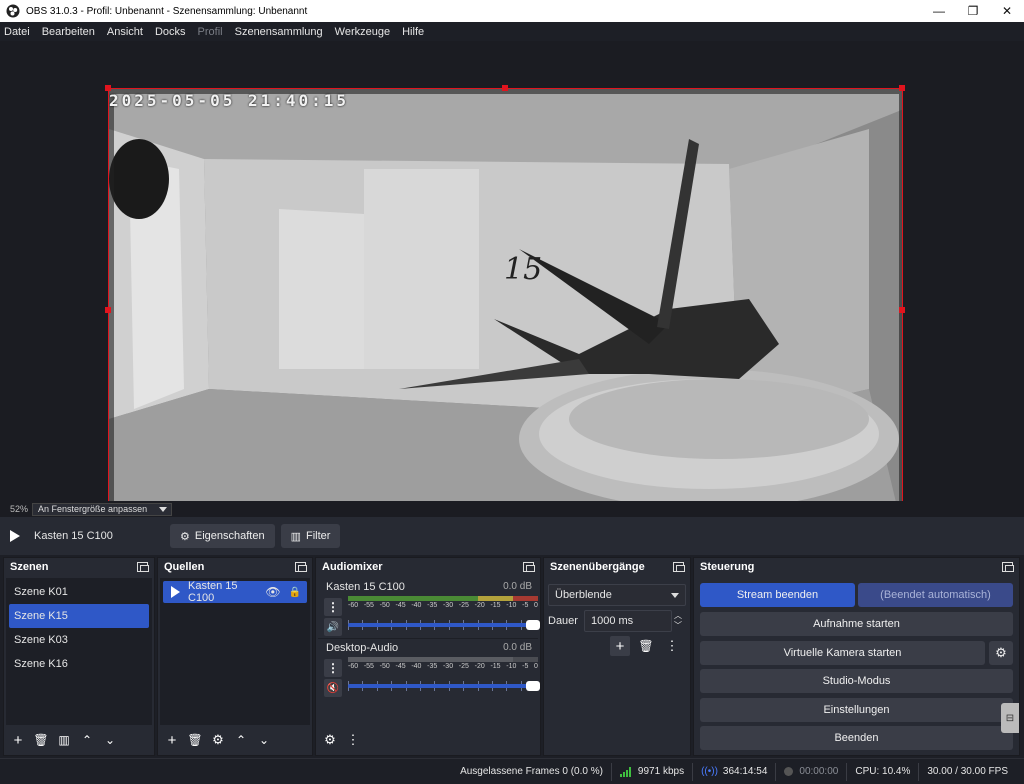 This screenshot has width=1024, height=784. I want to click on menu-ansicht: Ansicht, so click(125, 32).